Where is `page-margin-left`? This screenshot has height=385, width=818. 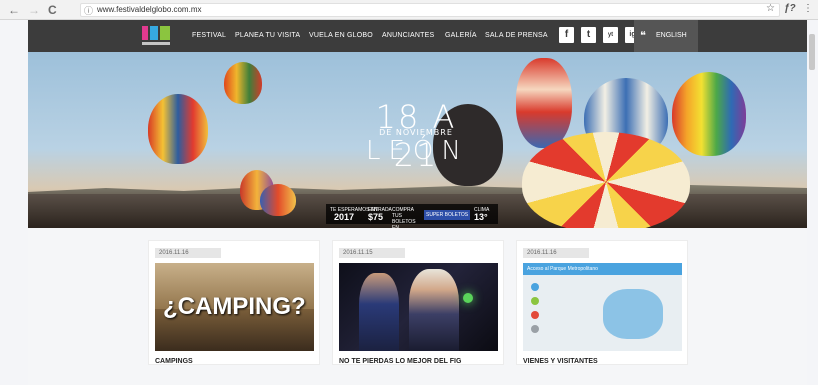
page-margin-left is located at coordinates (14, 202).